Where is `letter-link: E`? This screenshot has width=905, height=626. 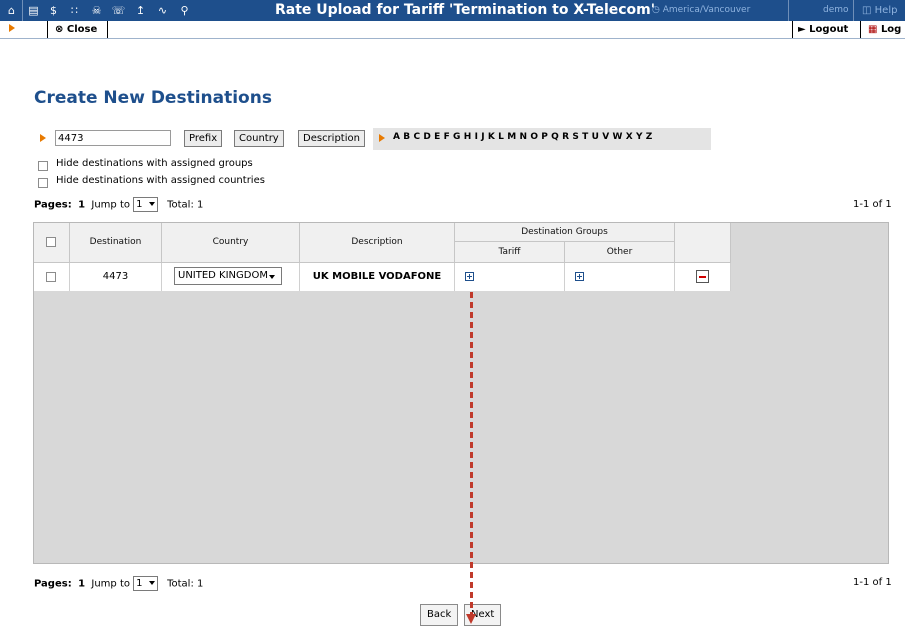
letter-link: E is located at coordinates (437, 137).